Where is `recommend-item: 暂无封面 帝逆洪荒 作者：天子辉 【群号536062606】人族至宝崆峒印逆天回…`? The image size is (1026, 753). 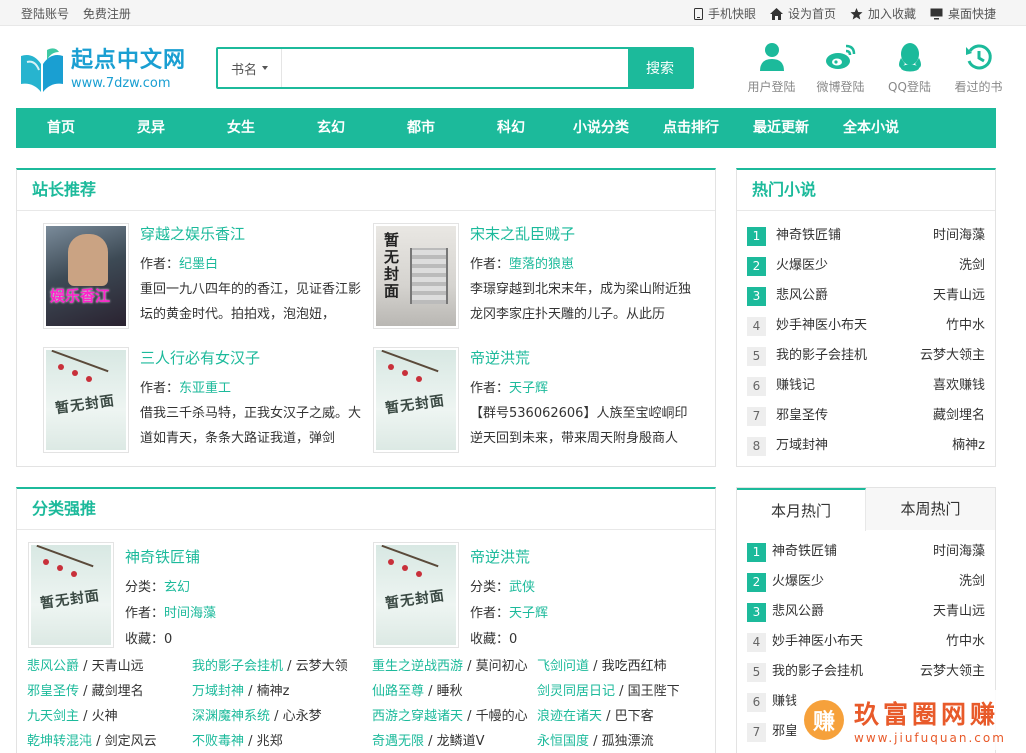
recommend-item: 暂无封面 帝逆洪荒 作者：天子辉 【群号536062606】人族至宝崆峒印逆天回… is located at coordinates (538, 402).